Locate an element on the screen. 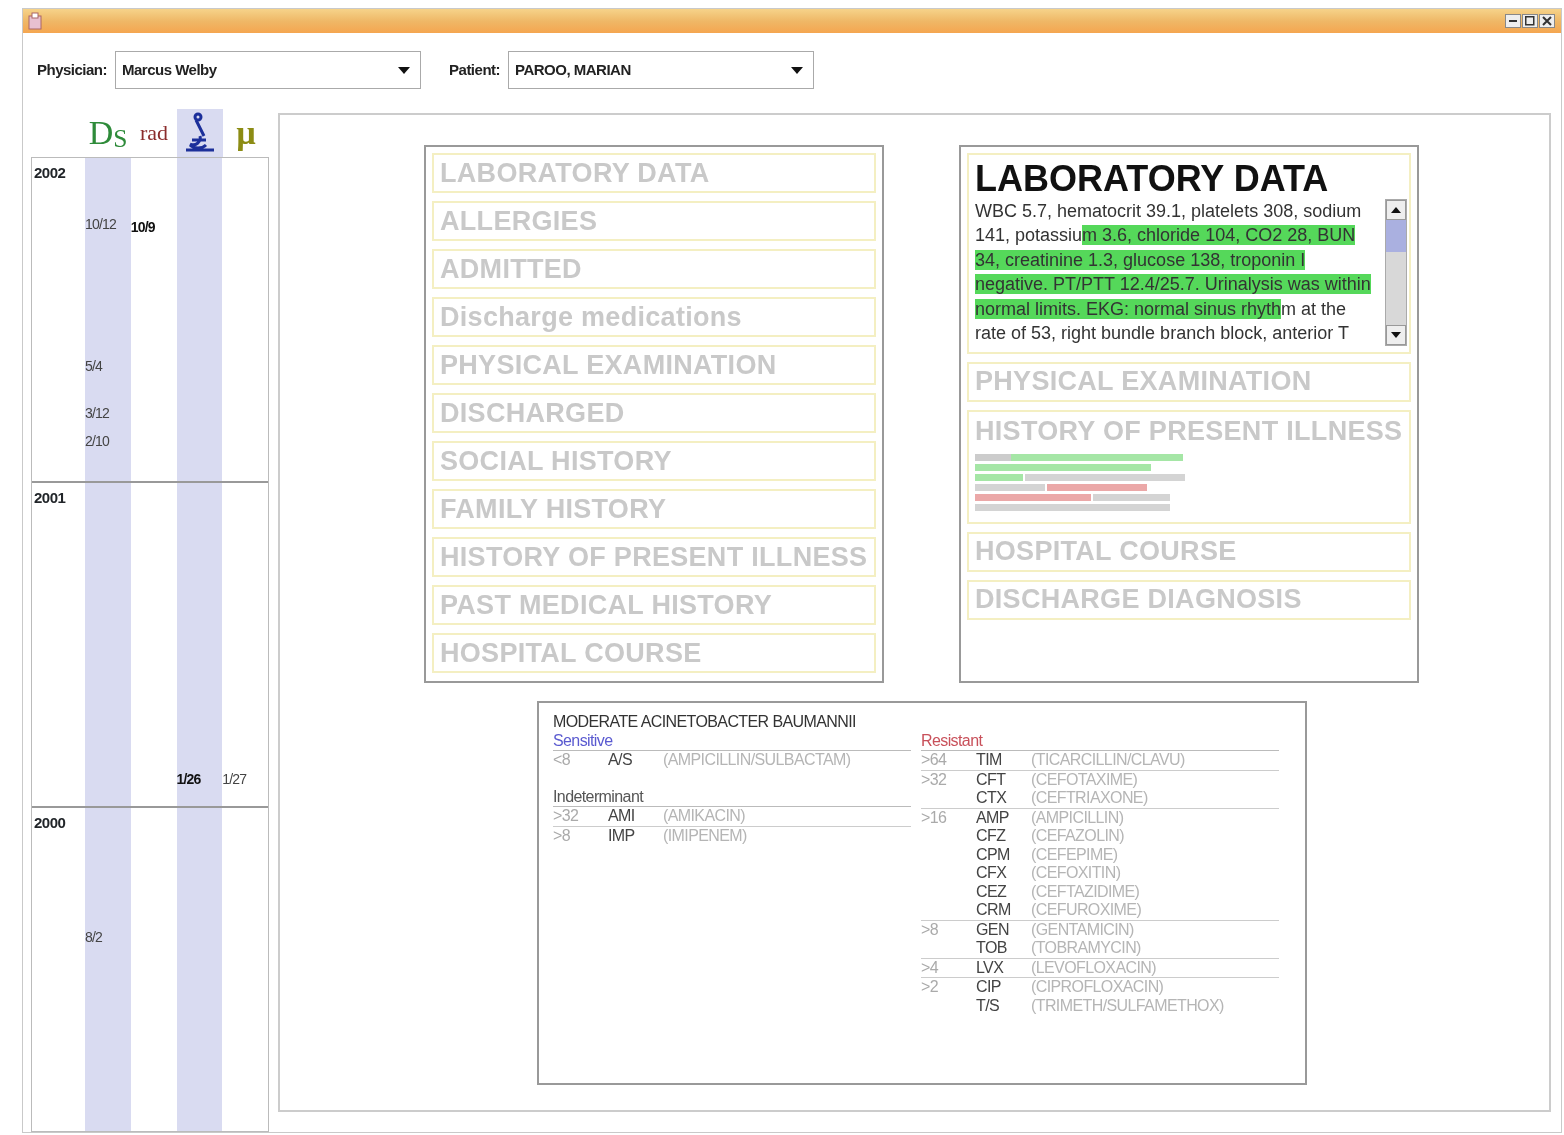 The width and height of the screenshot is (1564, 1135). drug-code: CEZ is located at coordinates (992, 891).